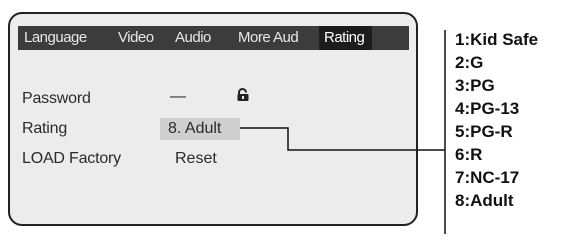  I want to click on rating-option-nc-17: 7:NC-17, so click(487, 177).